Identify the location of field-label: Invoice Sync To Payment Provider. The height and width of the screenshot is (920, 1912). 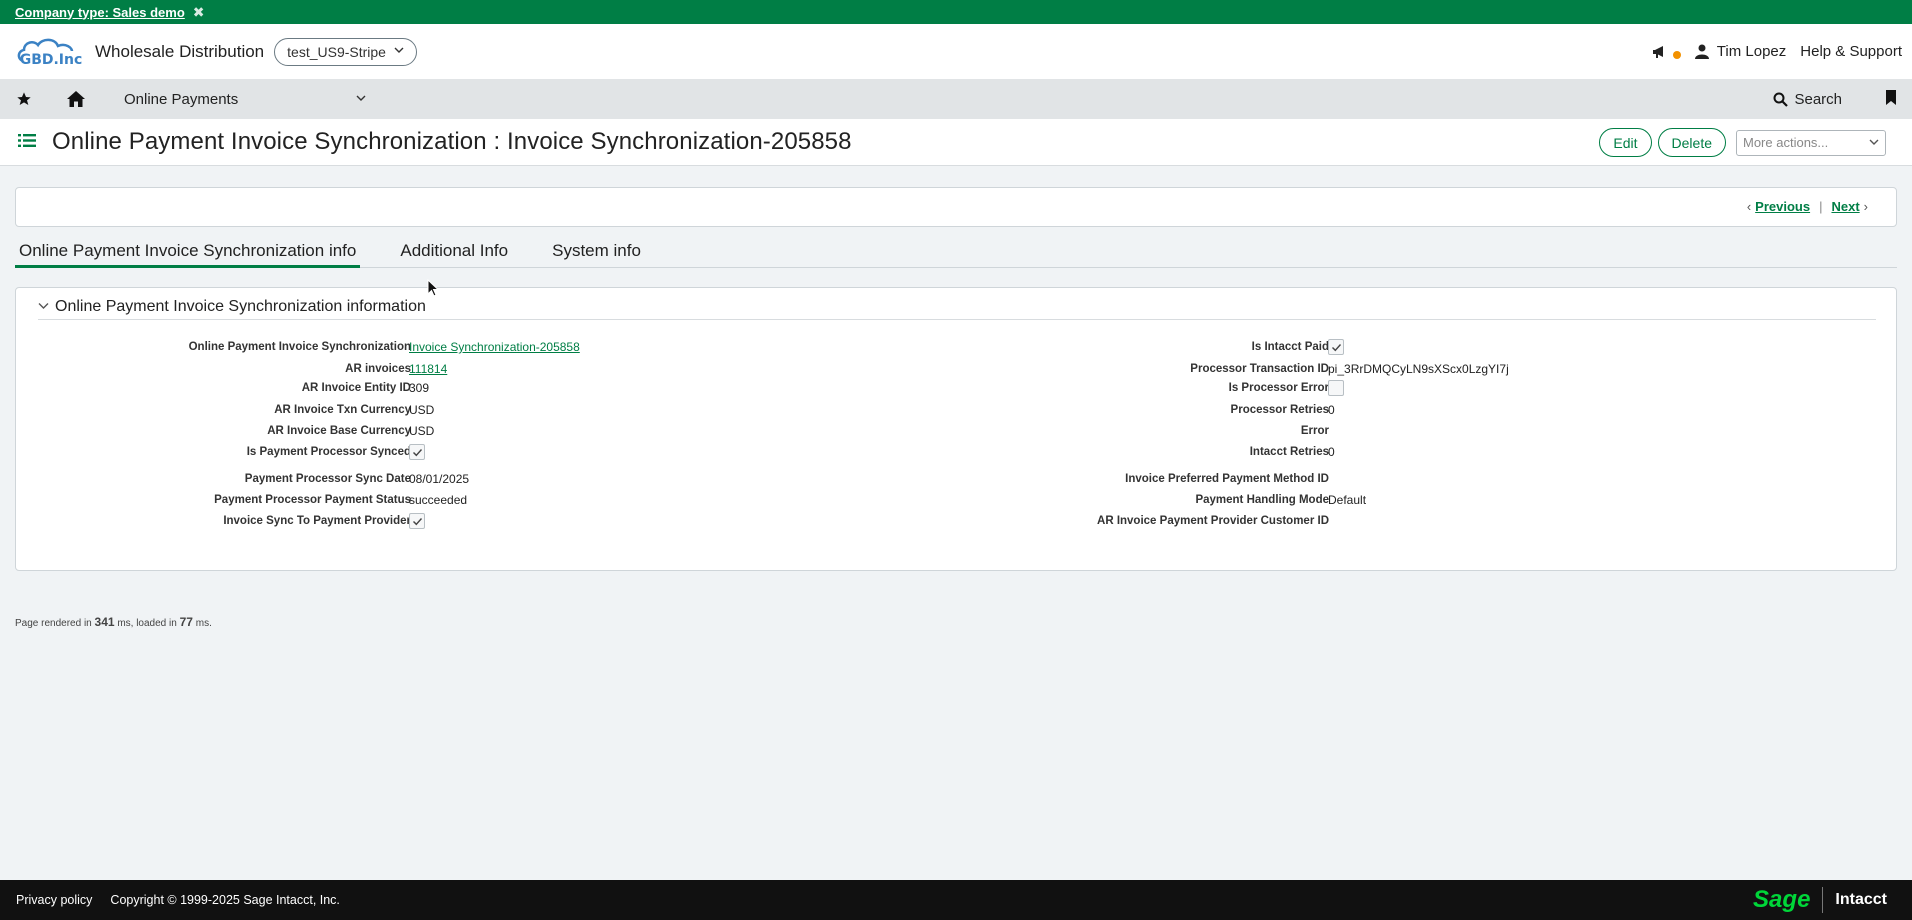
(317, 521).